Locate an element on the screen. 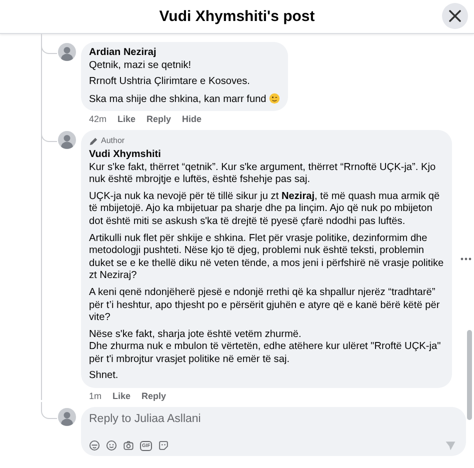  sticker-icon is located at coordinates (164, 446).